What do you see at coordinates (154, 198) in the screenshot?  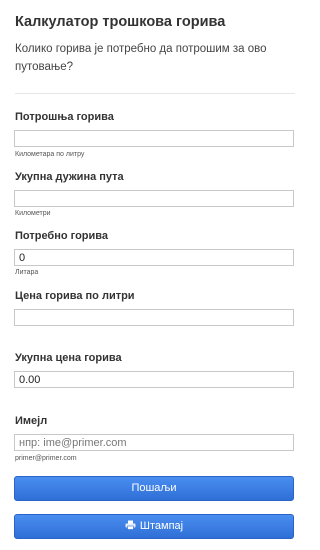 I see `total-distance-input` at bounding box center [154, 198].